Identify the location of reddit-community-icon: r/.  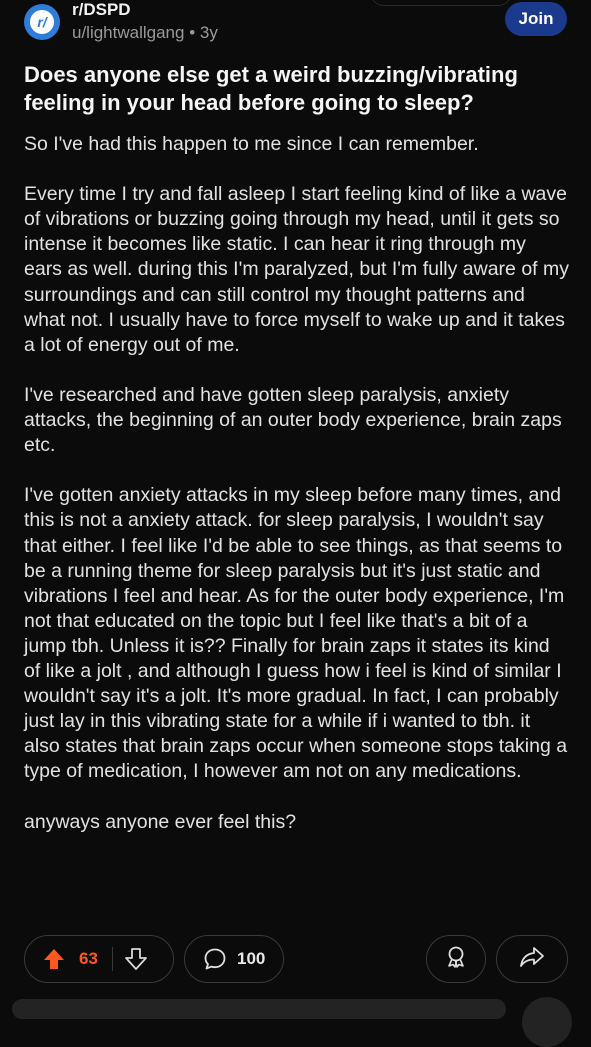
(42, 22).